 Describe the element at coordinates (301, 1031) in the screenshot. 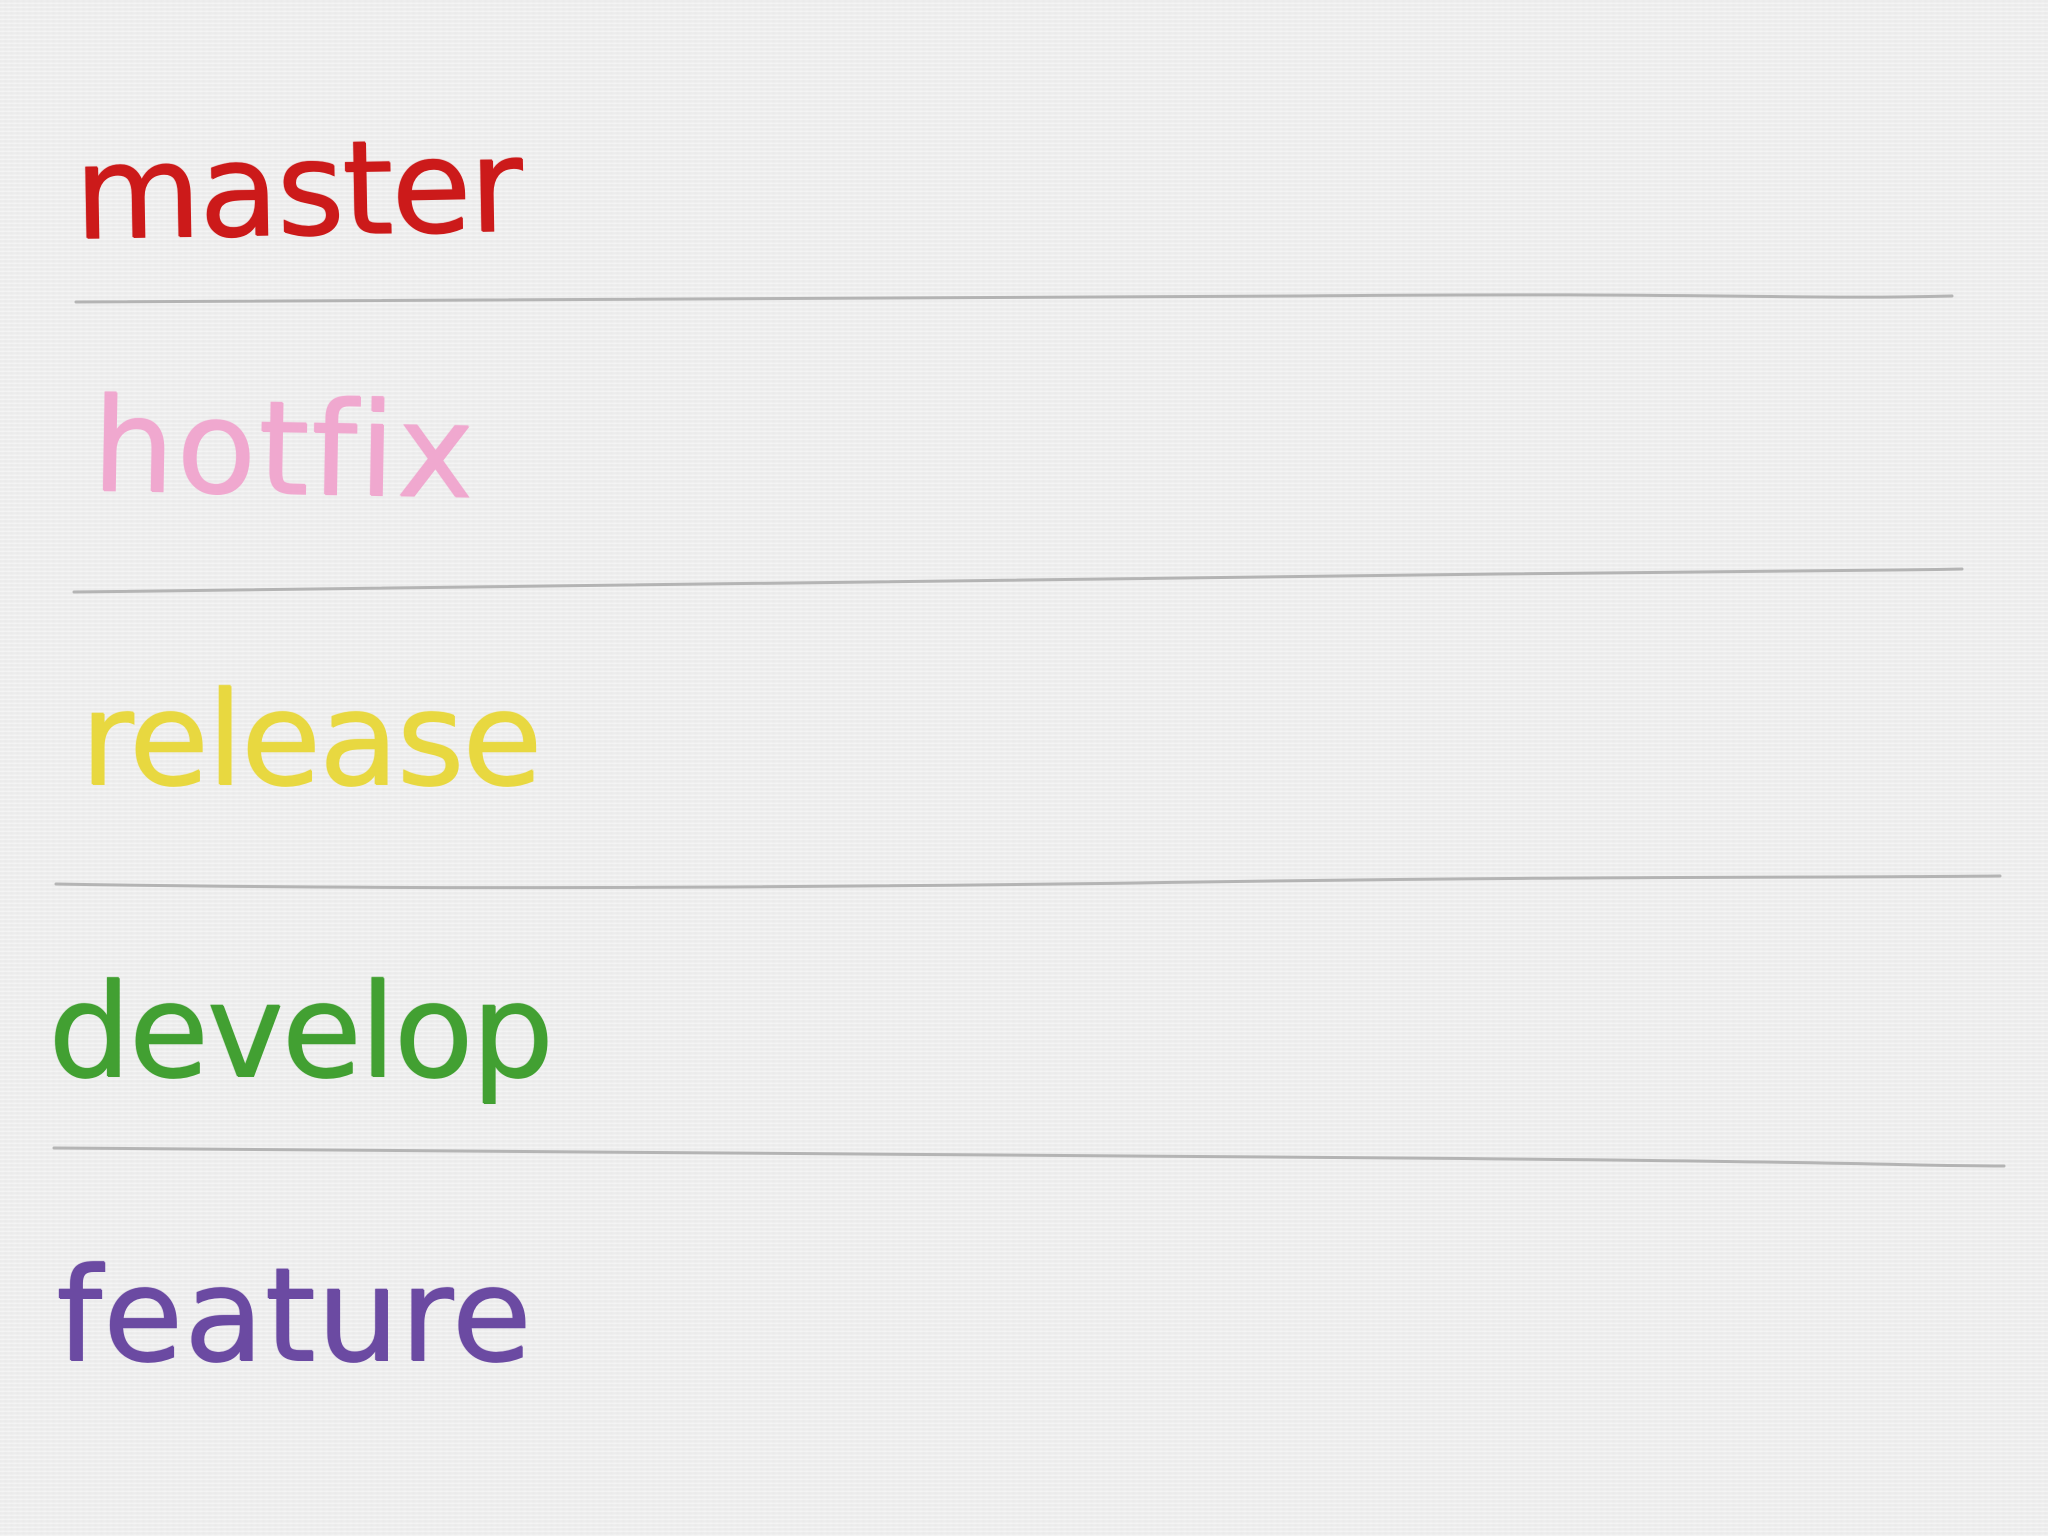

I see `lane-label-develop: develop` at that location.